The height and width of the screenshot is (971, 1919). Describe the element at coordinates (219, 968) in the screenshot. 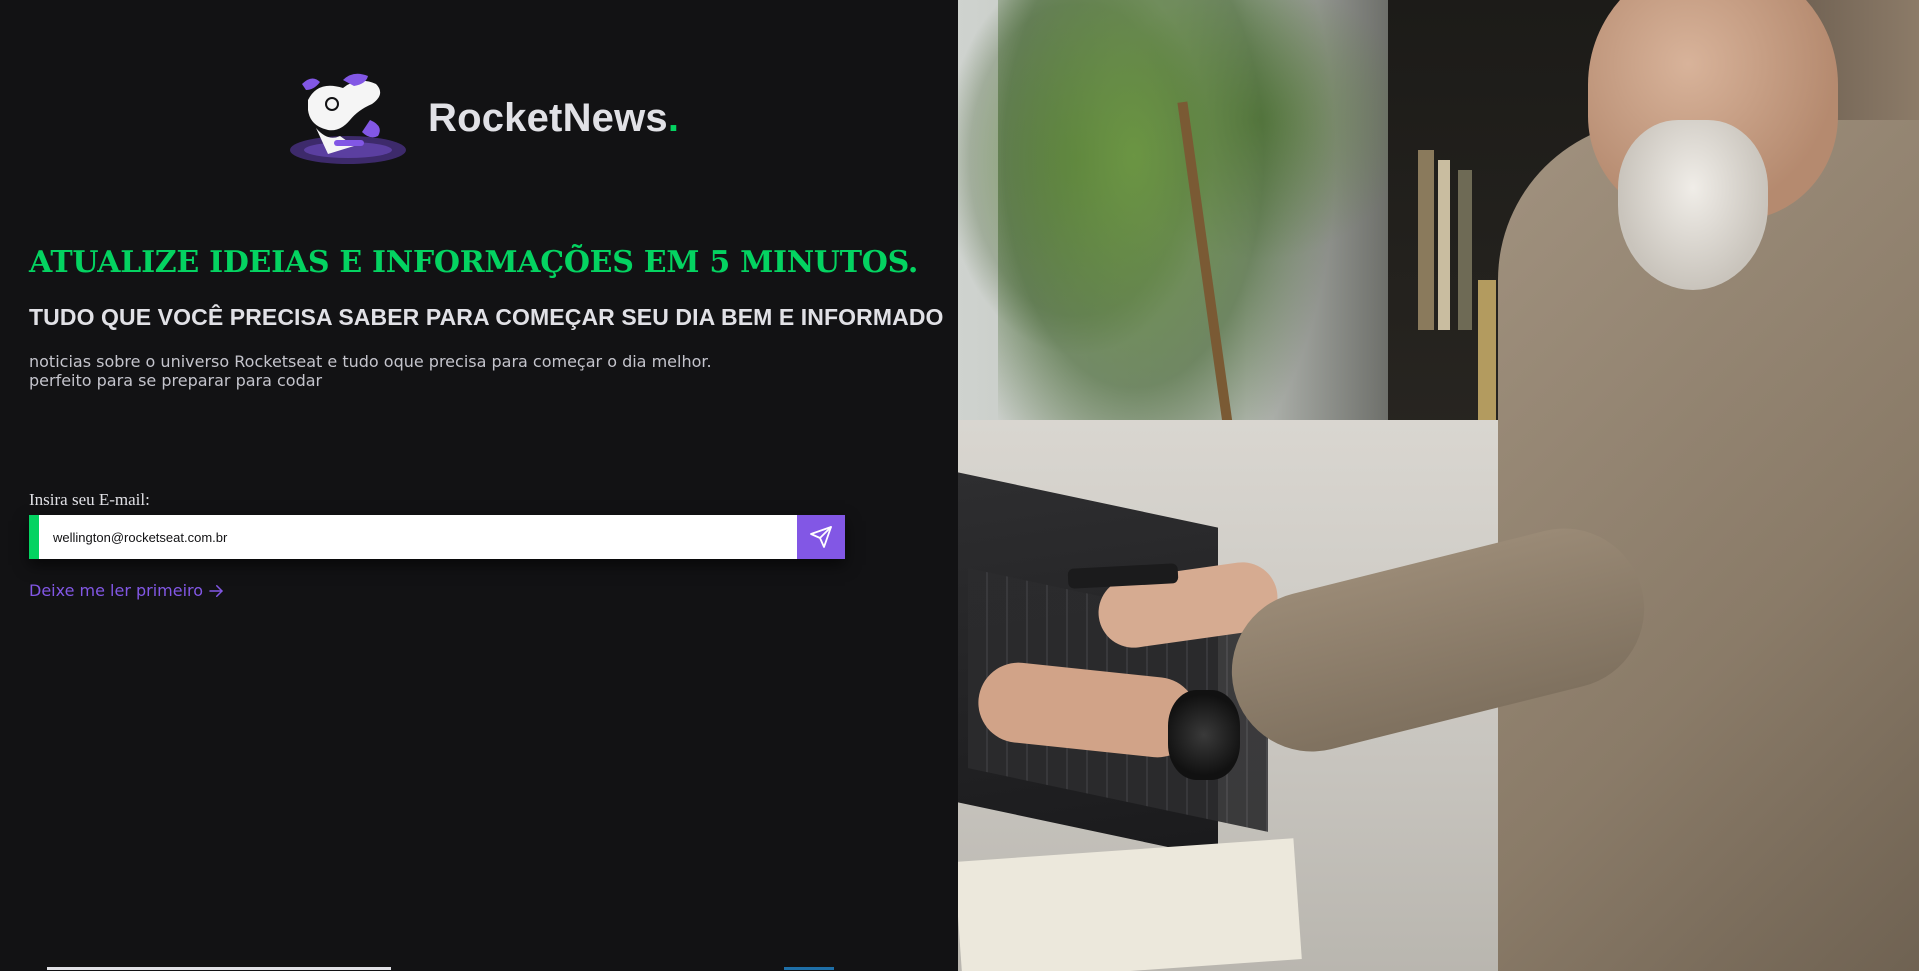

I see `scrollbar-indicator` at that location.